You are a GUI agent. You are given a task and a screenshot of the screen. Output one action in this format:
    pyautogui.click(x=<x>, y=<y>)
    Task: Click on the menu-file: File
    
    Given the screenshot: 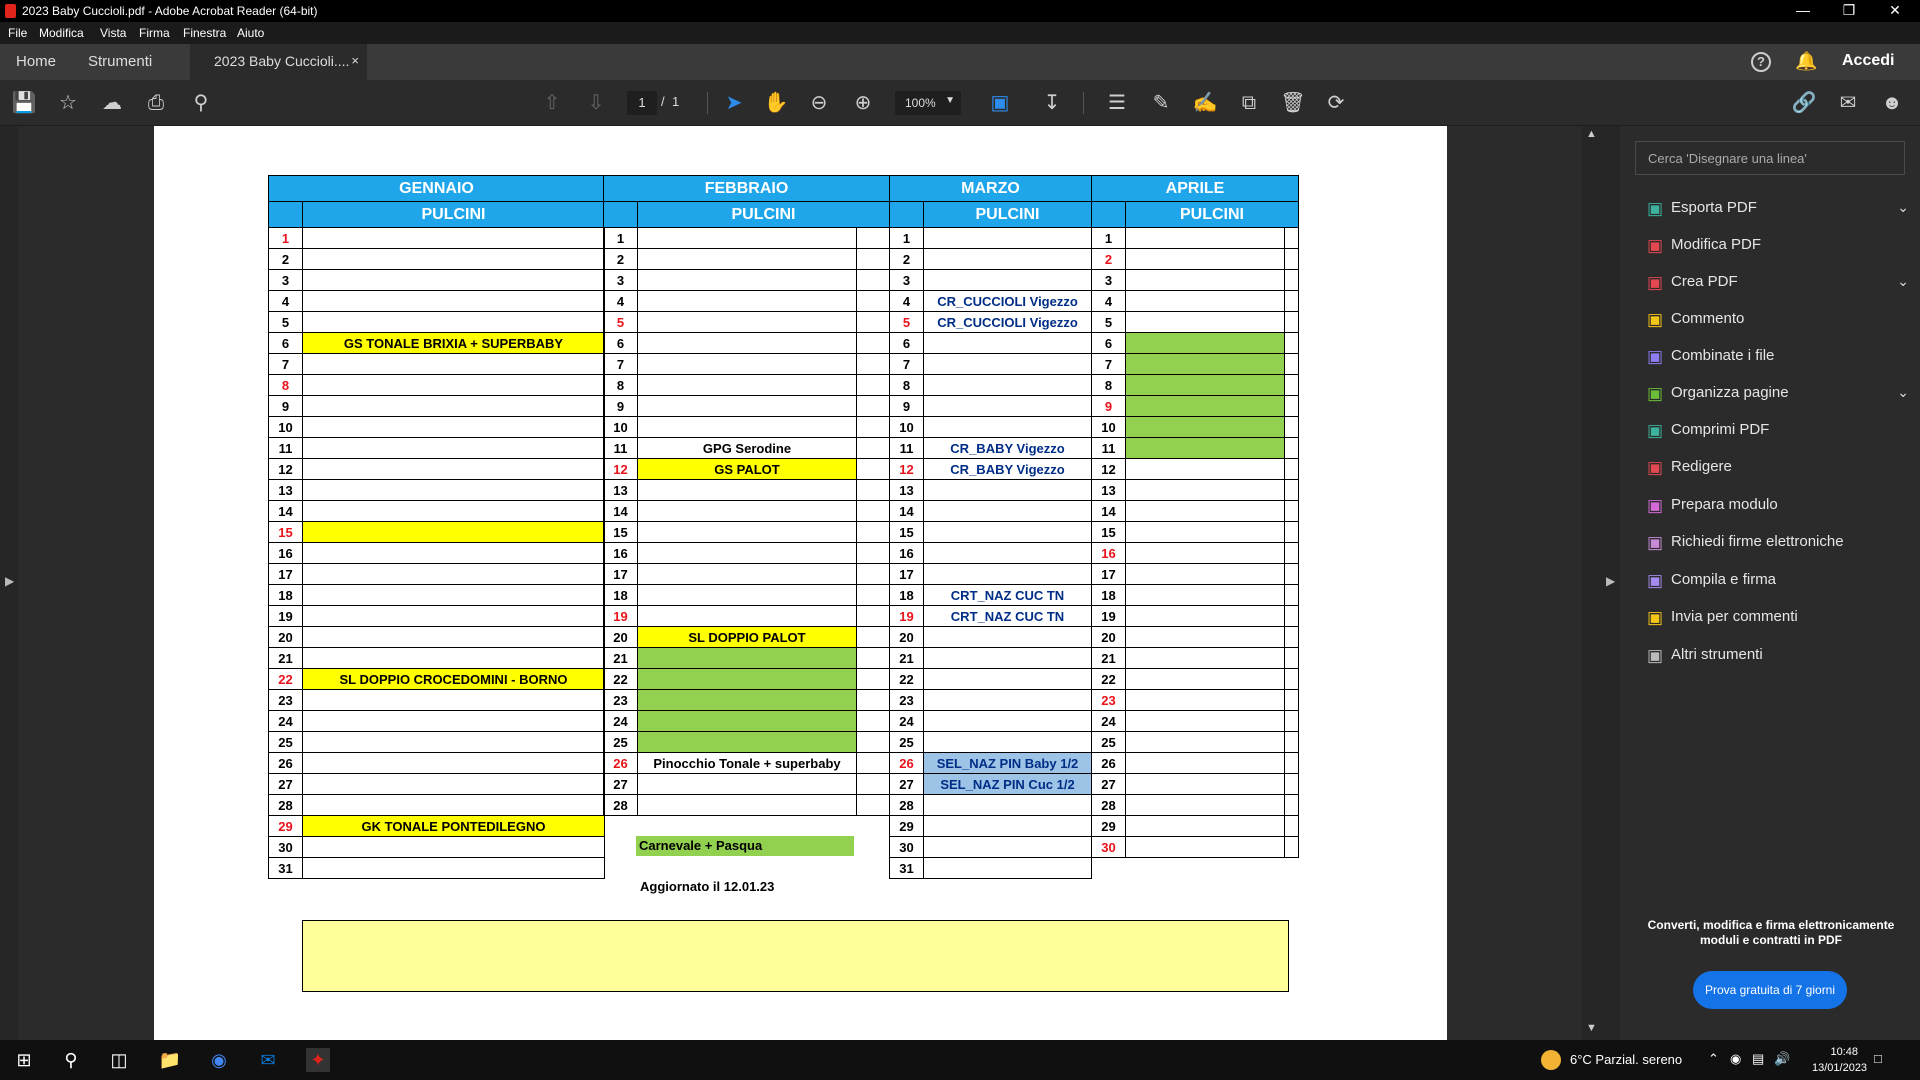 What is the action you would take?
    pyautogui.click(x=17, y=33)
    